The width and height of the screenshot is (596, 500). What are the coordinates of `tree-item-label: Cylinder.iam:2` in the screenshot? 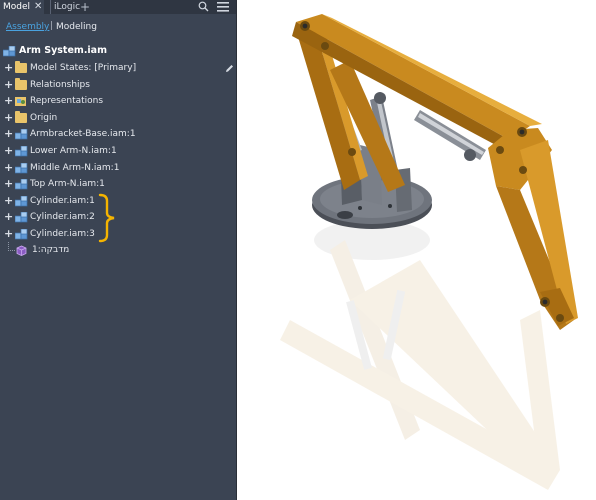 It's located at (62, 217).